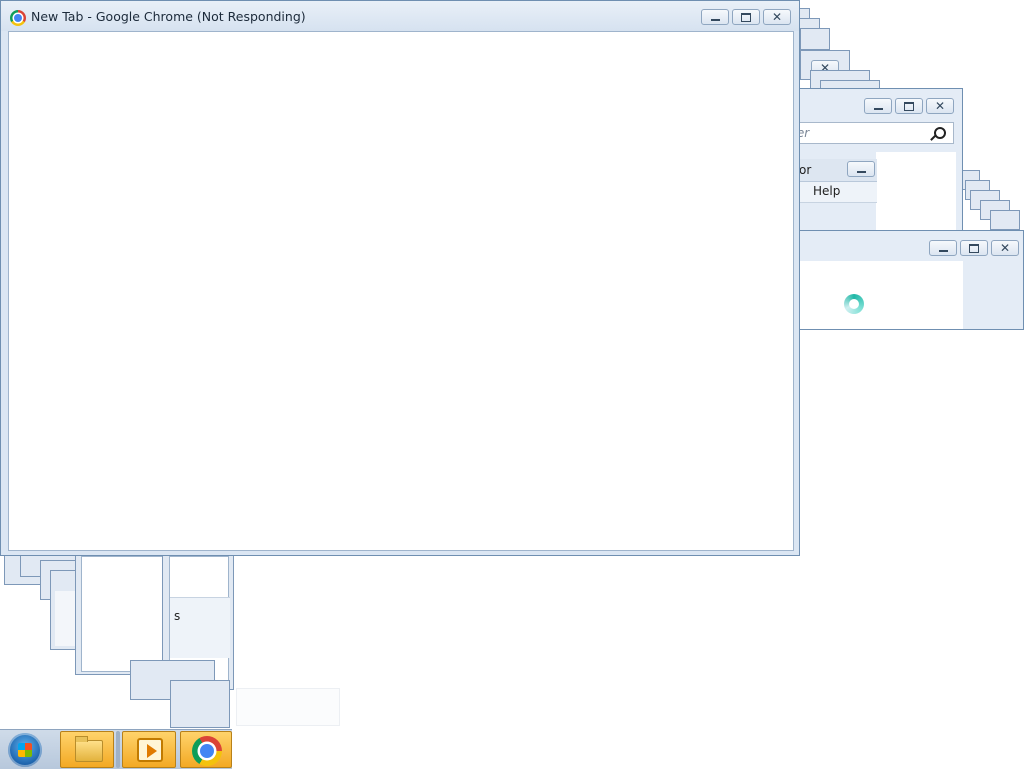 The image size is (1024, 769). I want to click on explorer-caption-buttons: ✕, so click(909, 107).